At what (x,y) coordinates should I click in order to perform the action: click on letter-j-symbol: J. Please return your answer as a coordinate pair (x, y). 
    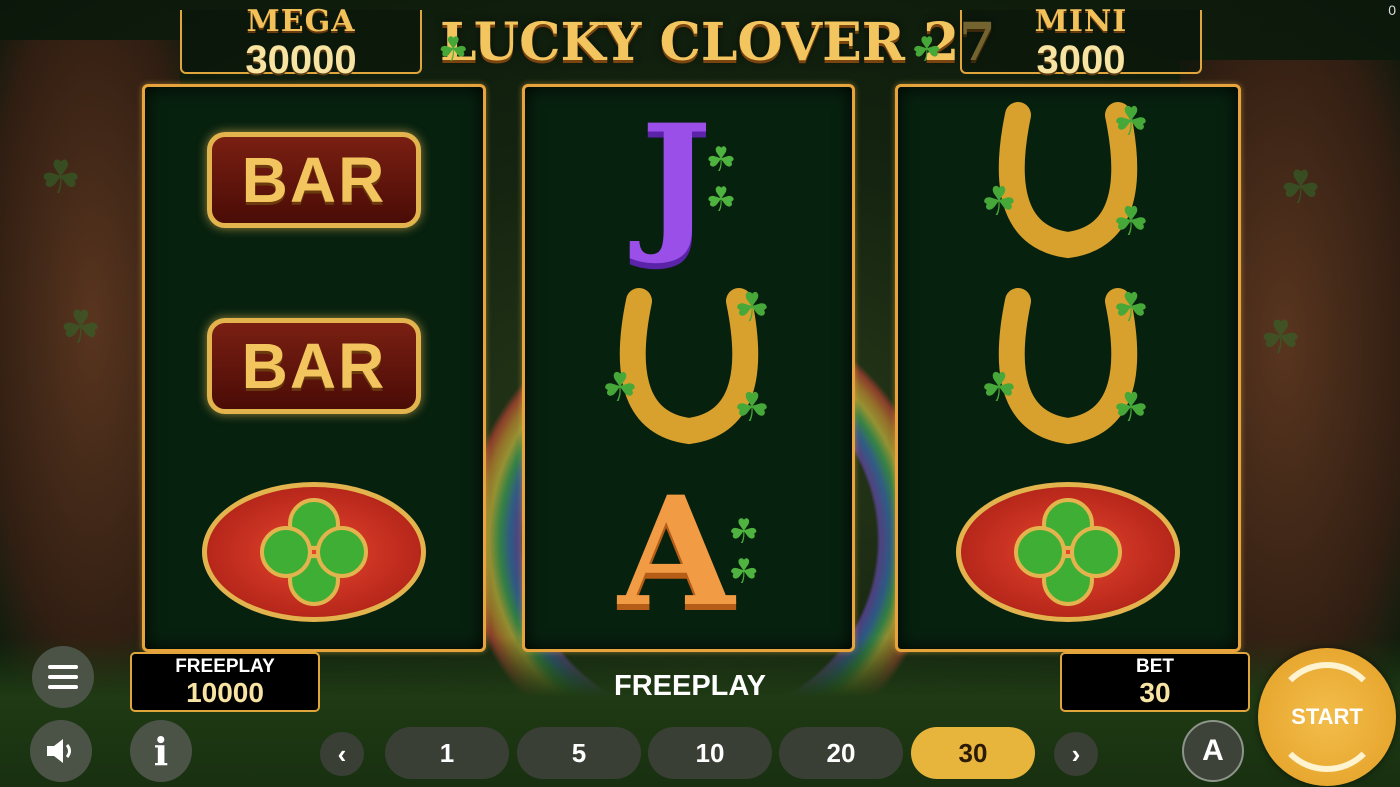
    Looking at the image, I should click on (676, 180).